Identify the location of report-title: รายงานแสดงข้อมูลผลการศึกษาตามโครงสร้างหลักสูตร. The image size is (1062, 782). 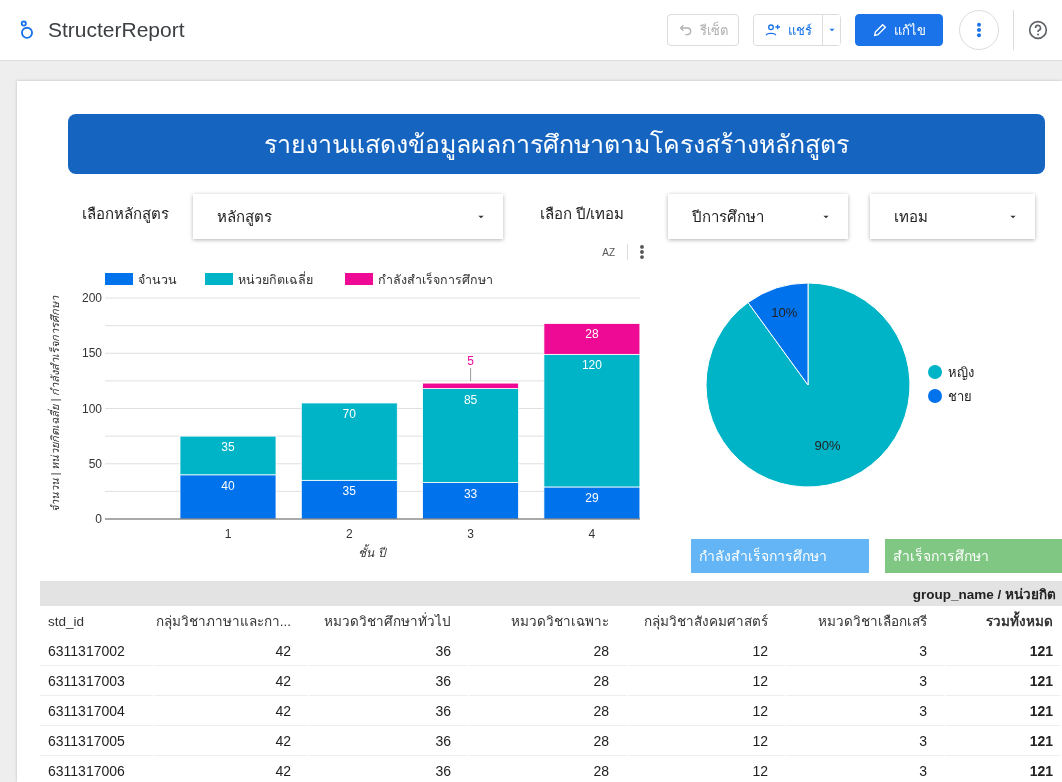
(556, 144).